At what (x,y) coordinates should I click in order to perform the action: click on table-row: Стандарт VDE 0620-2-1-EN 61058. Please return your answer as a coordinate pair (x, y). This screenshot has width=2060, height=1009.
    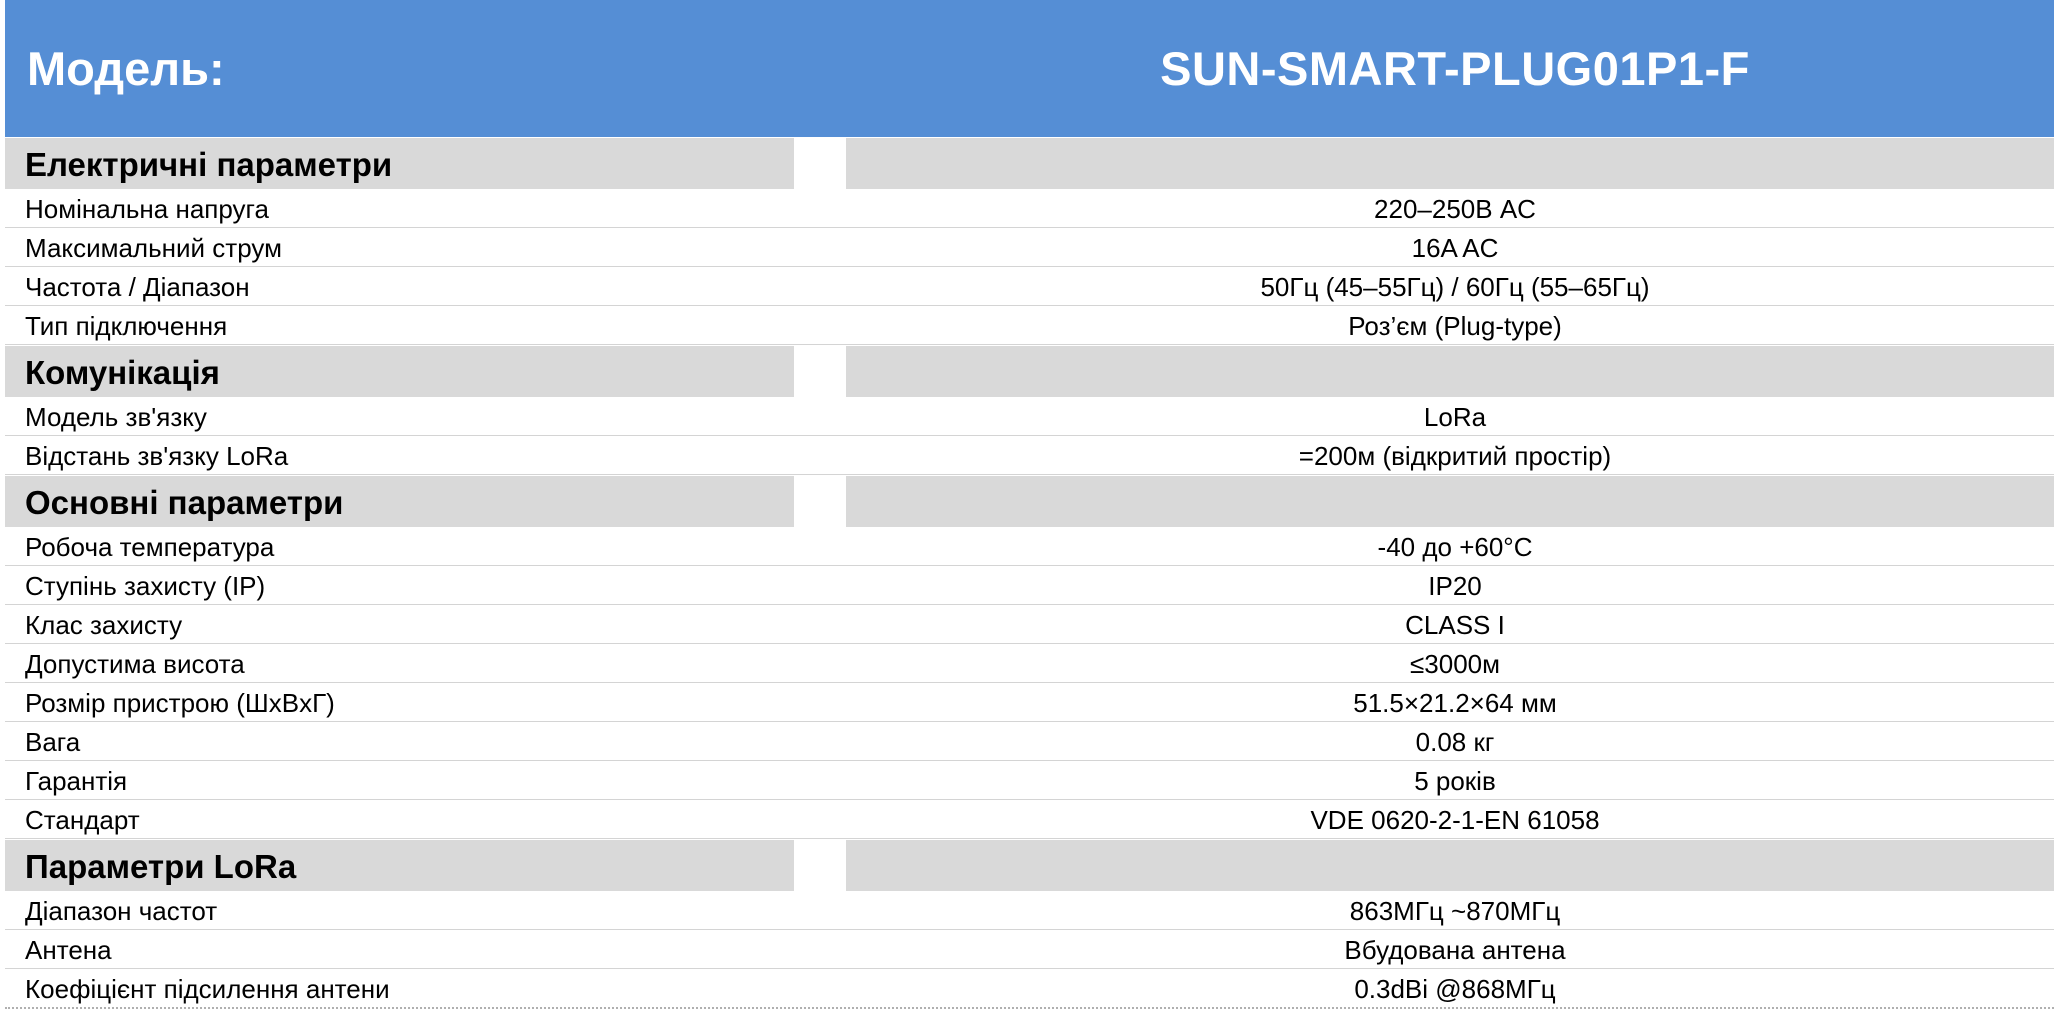
    Looking at the image, I should click on (1029, 819).